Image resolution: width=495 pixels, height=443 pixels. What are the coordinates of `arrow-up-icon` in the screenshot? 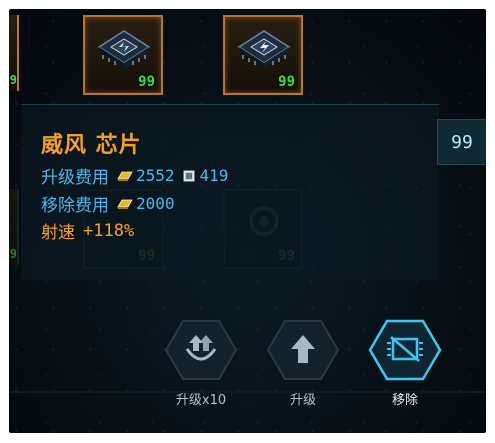 It's located at (303, 350).